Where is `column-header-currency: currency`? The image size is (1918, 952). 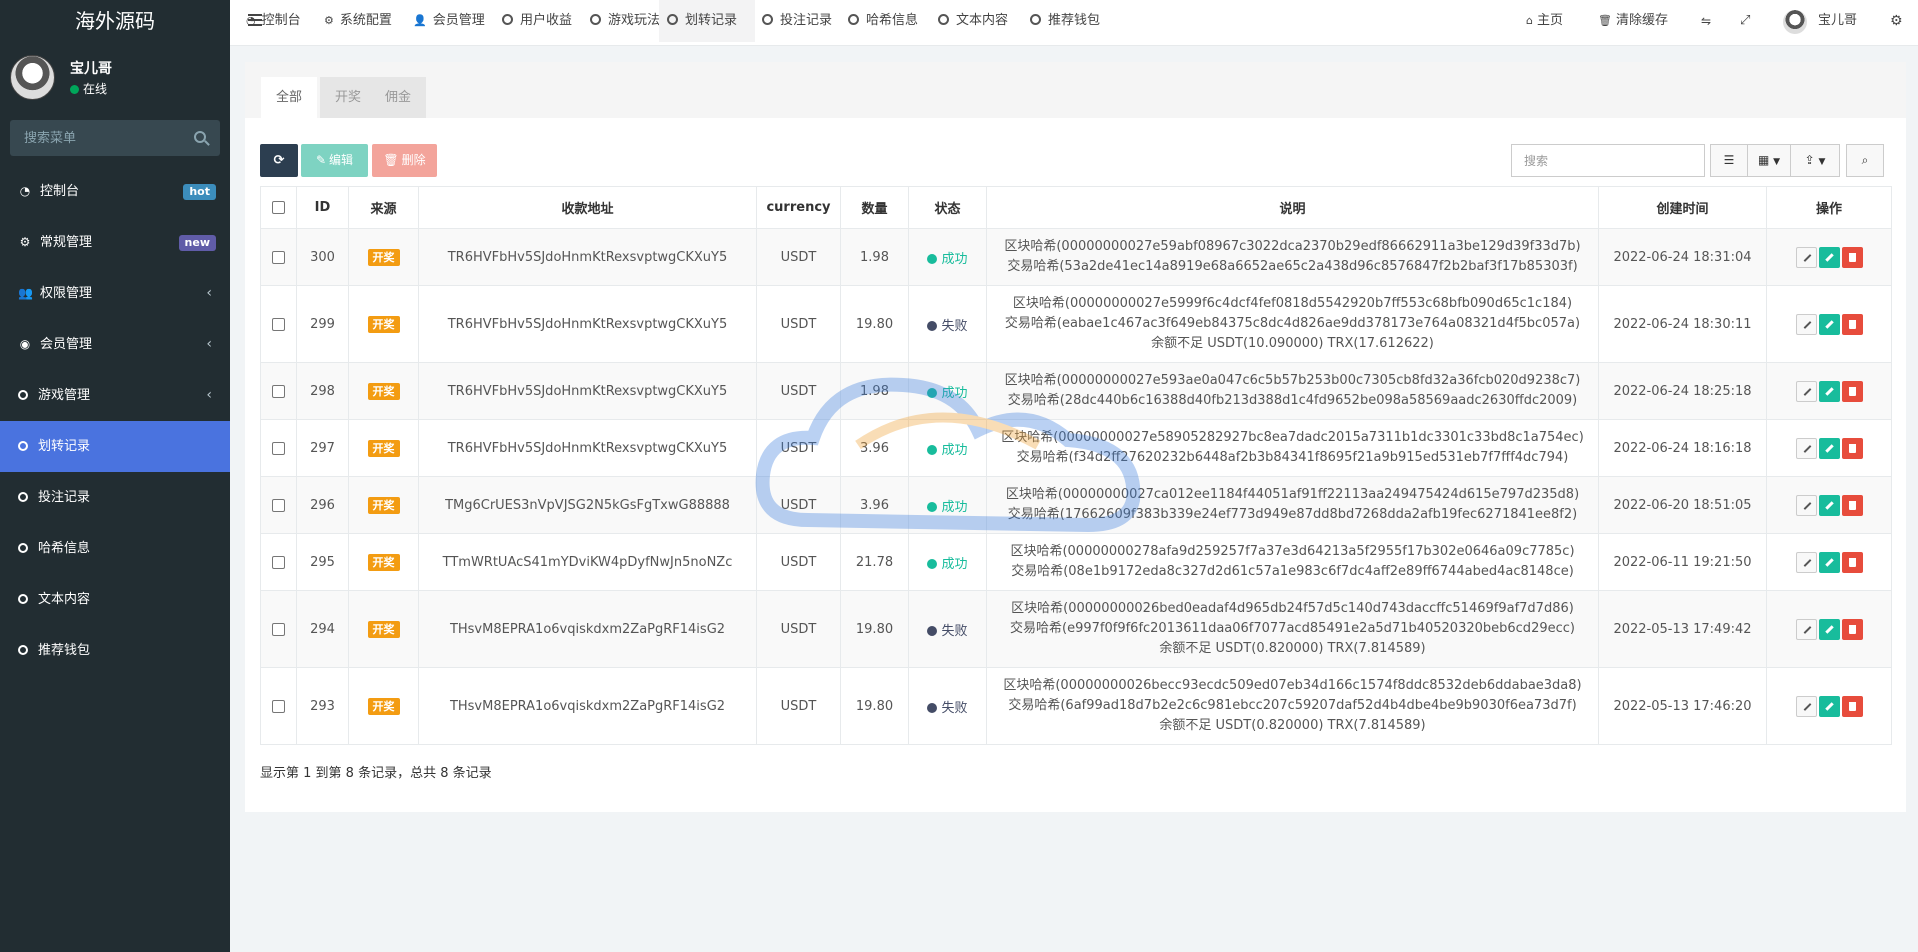 column-header-currency: currency is located at coordinates (798, 207).